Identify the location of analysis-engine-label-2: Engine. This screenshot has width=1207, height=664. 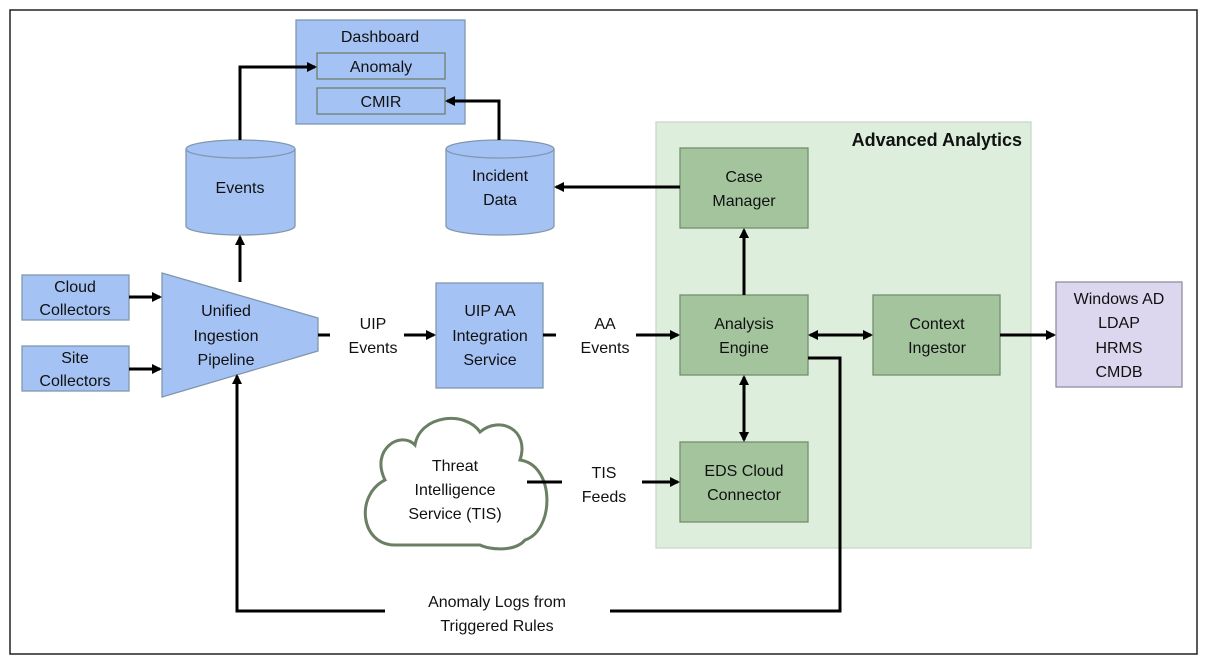
(744, 348).